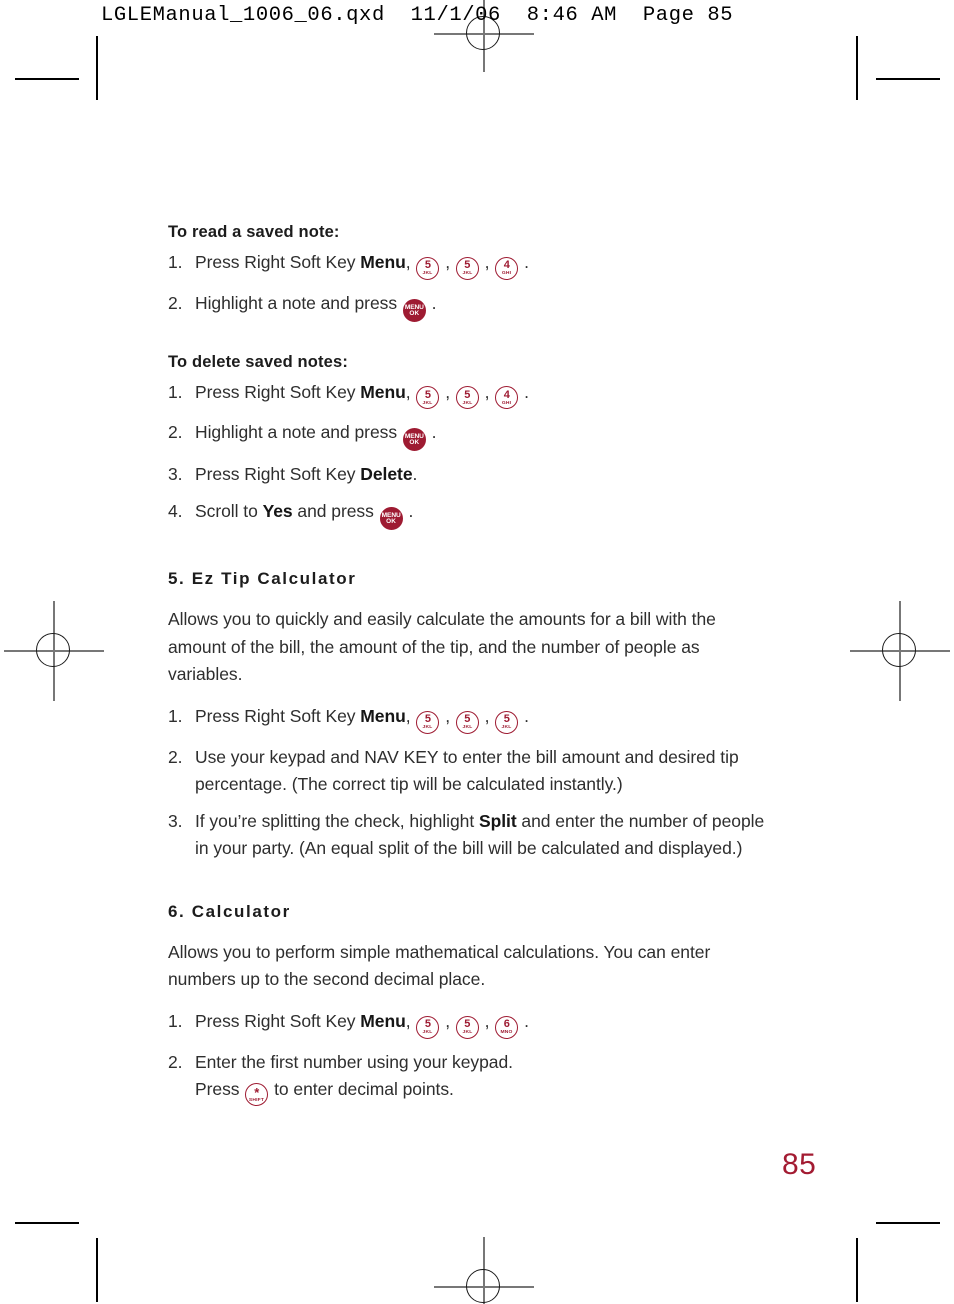  What do you see at coordinates (277, 511) in the screenshot?
I see `step-emphasis: Yes` at bounding box center [277, 511].